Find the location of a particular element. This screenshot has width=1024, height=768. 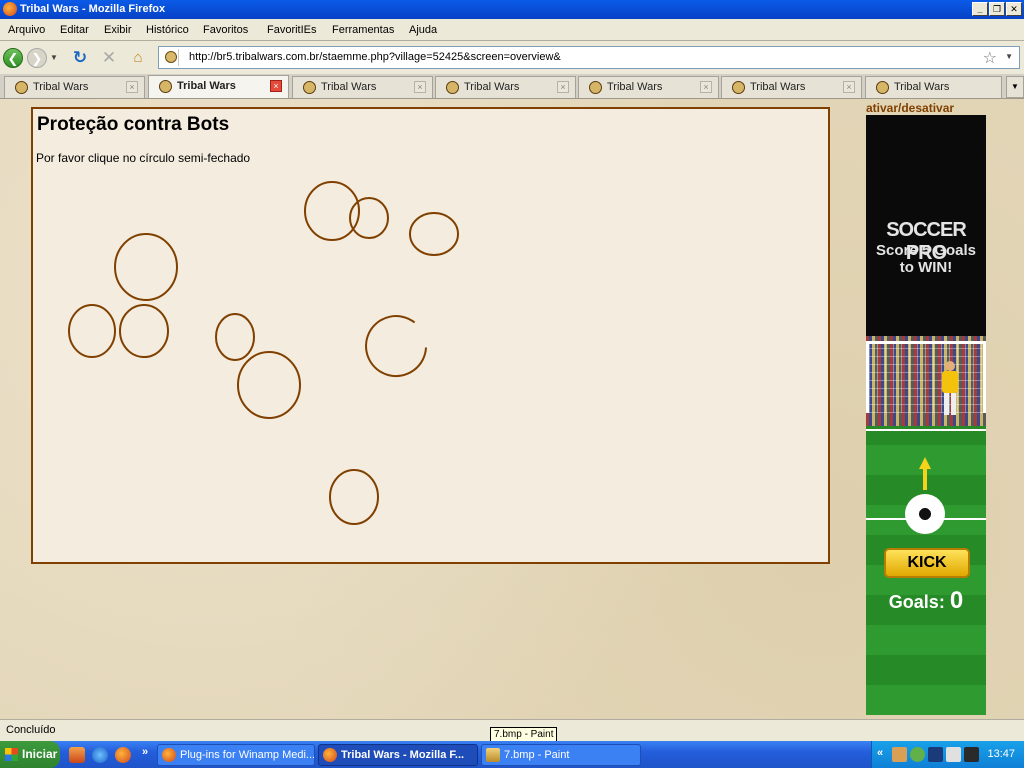

tab-6: Tribal Wars × is located at coordinates (791, 87).